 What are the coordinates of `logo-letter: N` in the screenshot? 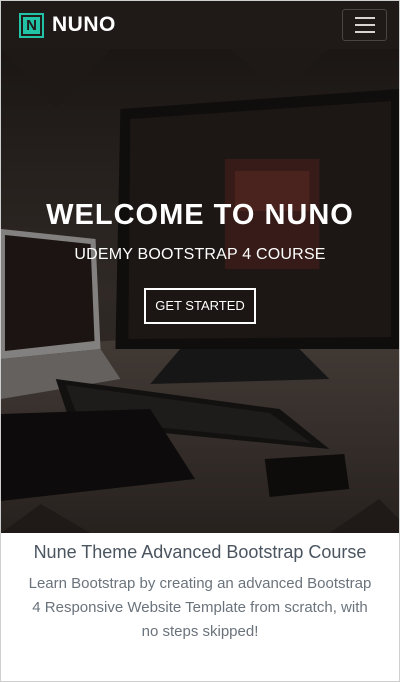 It's located at (31, 25).